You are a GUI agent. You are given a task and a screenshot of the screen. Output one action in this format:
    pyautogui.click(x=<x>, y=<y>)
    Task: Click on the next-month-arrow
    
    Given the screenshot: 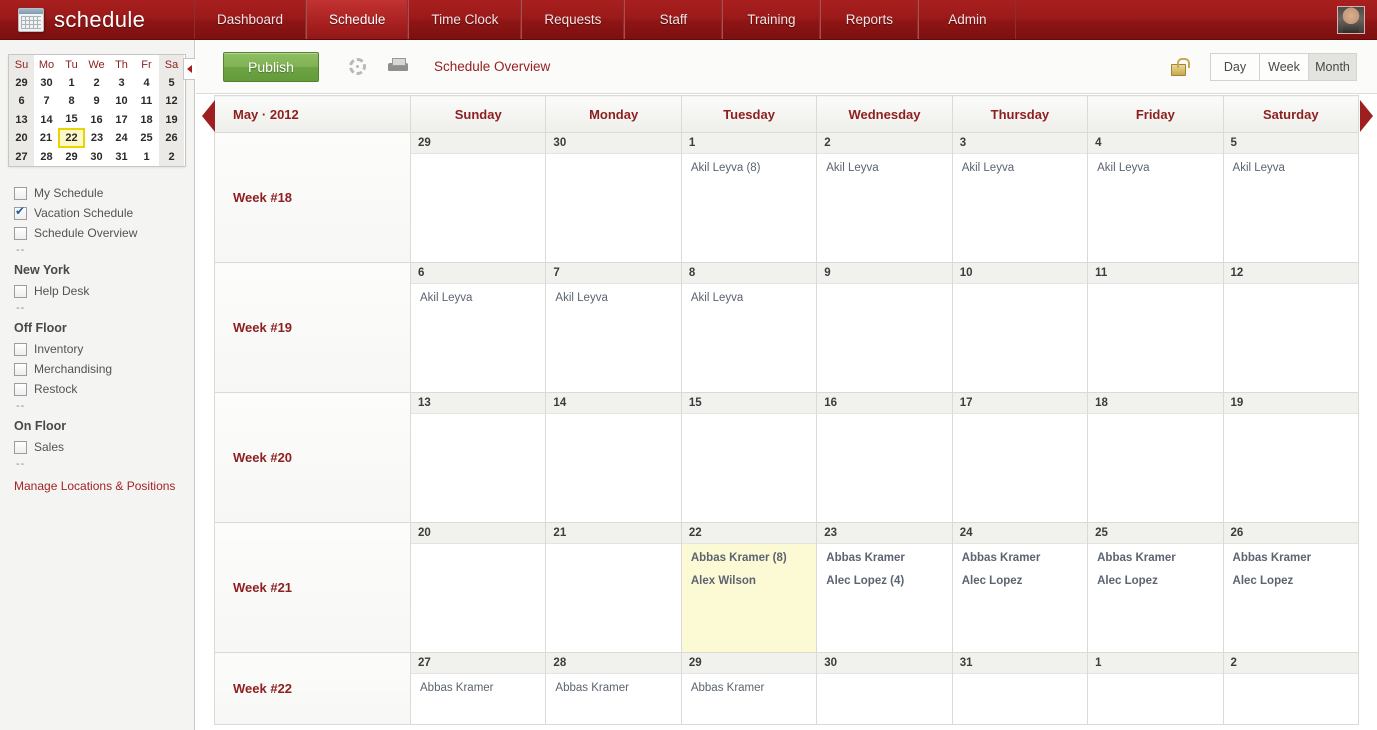 What is the action you would take?
    pyautogui.click(x=1366, y=116)
    